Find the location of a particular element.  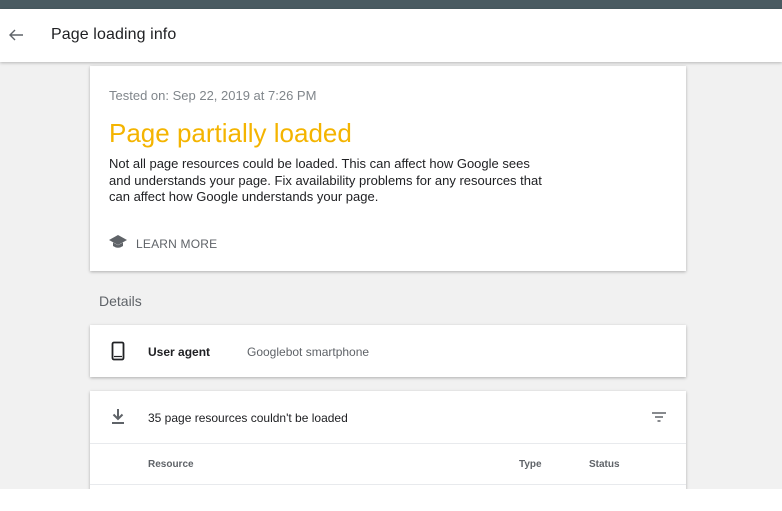

status-headline: Page partially loaded is located at coordinates (230, 133).